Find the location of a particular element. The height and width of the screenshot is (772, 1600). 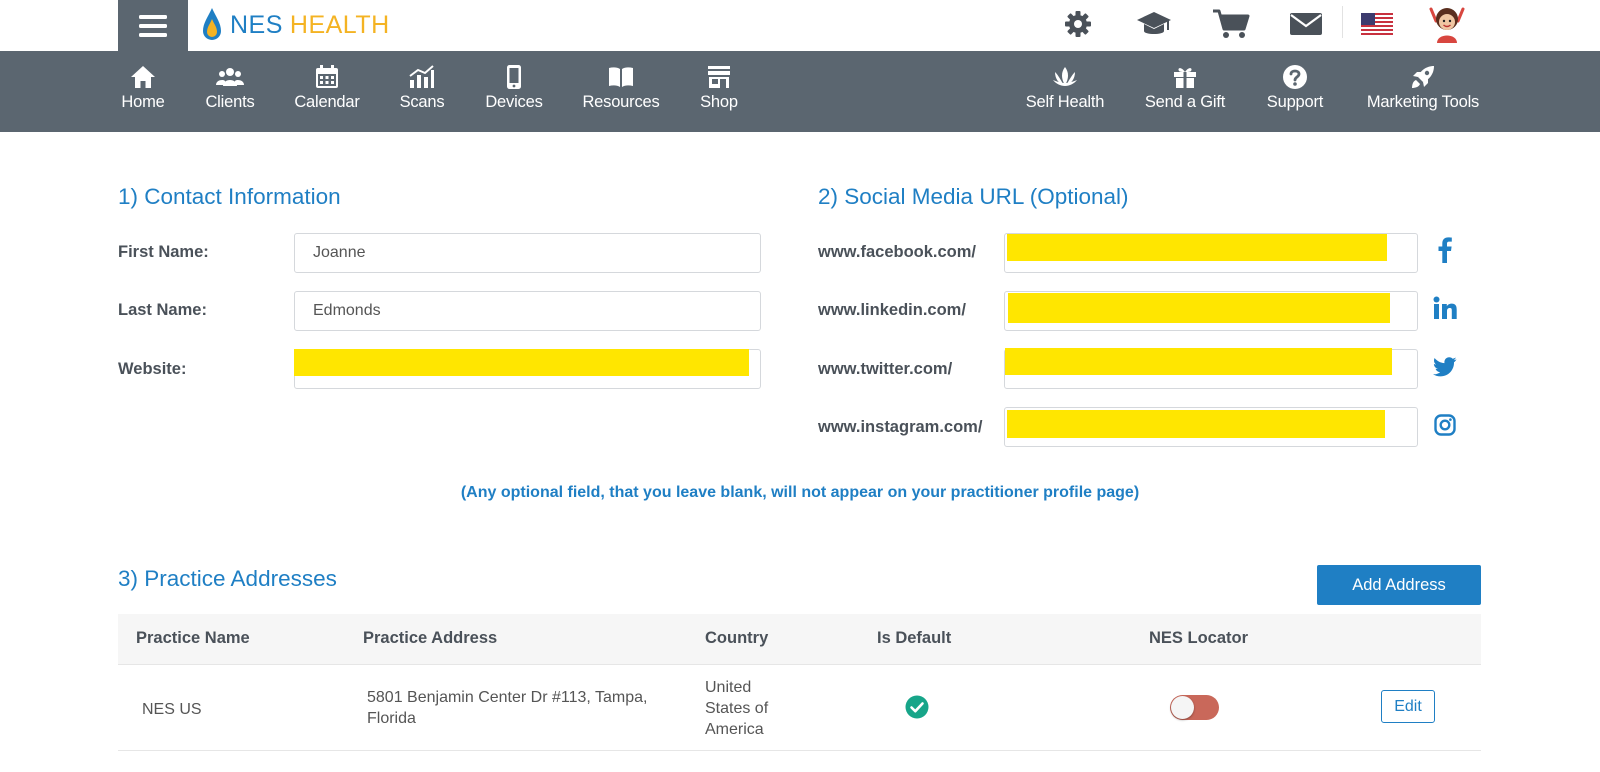

nav-label: Resources is located at coordinates (621, 102).